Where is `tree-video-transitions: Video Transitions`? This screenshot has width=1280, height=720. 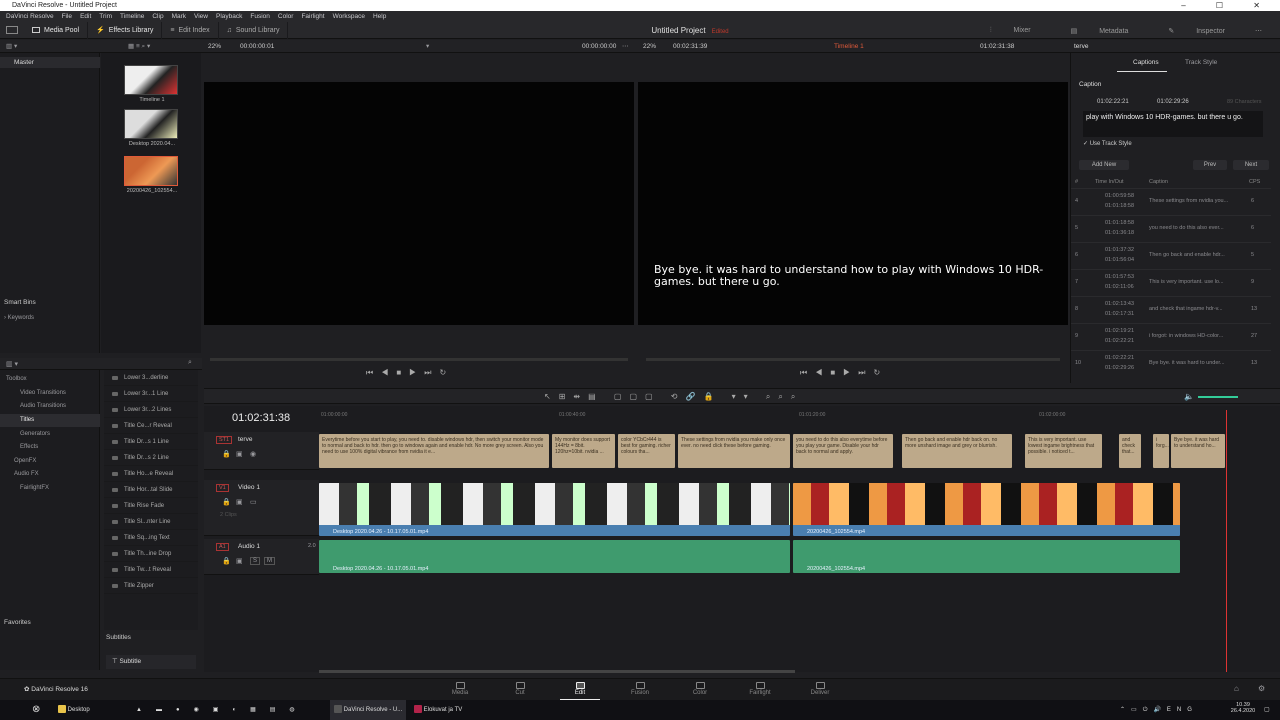 tree-video-transitions: Video Transitions is located at coordinates (43, 393).